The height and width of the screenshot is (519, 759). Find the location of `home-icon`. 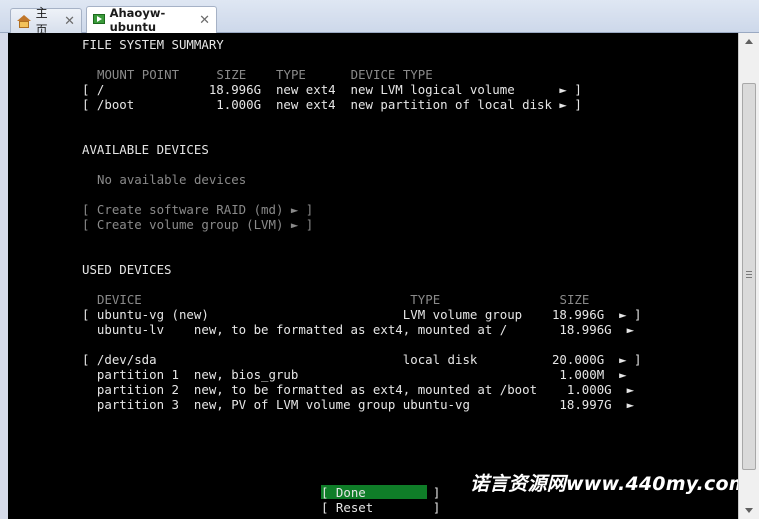

home-icon is located at coordinates (24, 21).